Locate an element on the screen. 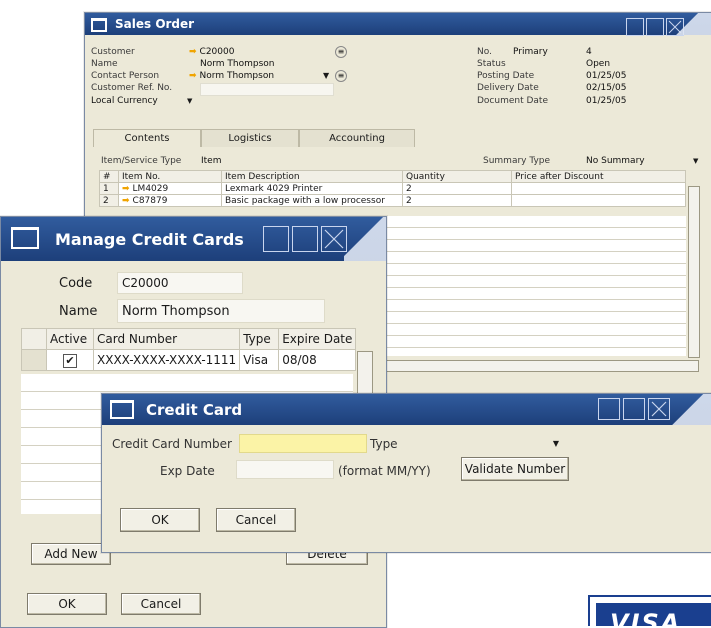 The image size is (711, 628). table-row: 1 ➡ LM4029 Lexmark 4029 Printer 2 is located at coordinates (392, 188).